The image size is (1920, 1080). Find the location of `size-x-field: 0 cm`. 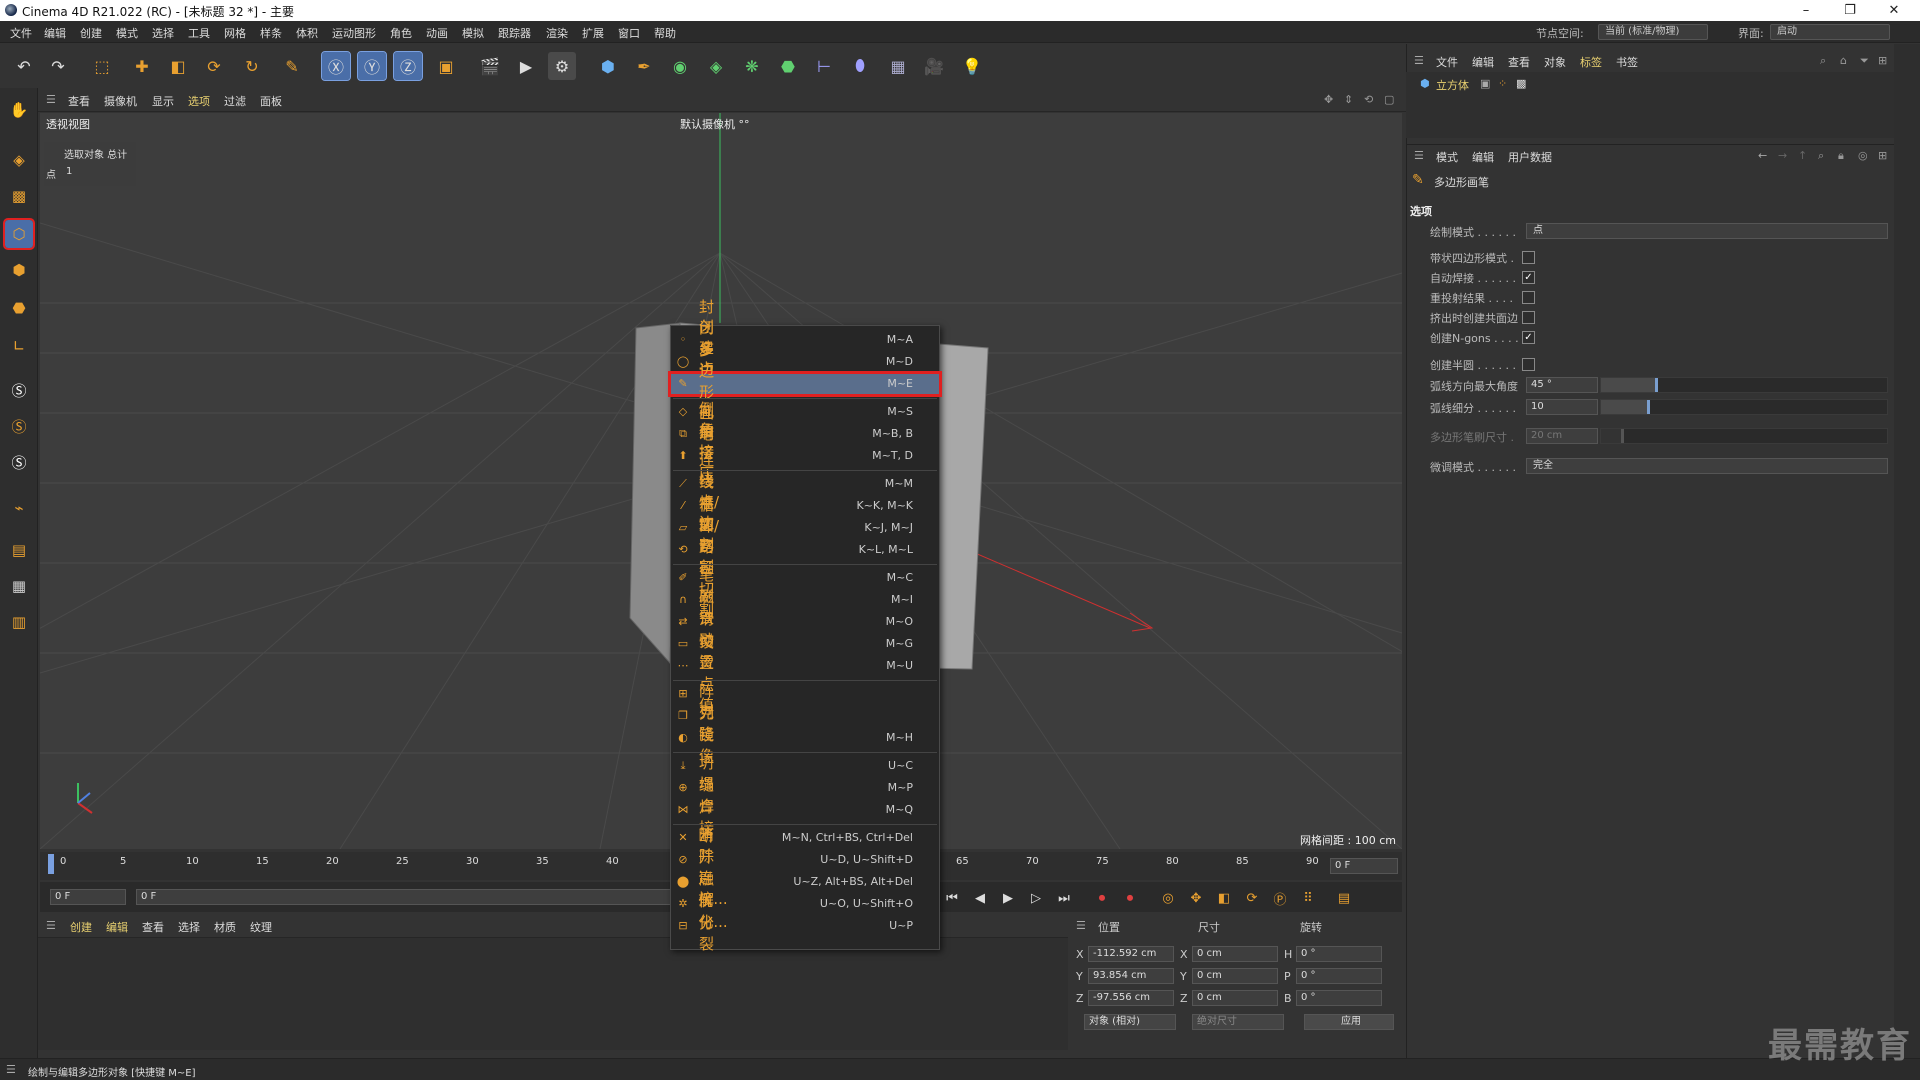

size-x-field: 0 cm is located at coordinates (1235, 954).